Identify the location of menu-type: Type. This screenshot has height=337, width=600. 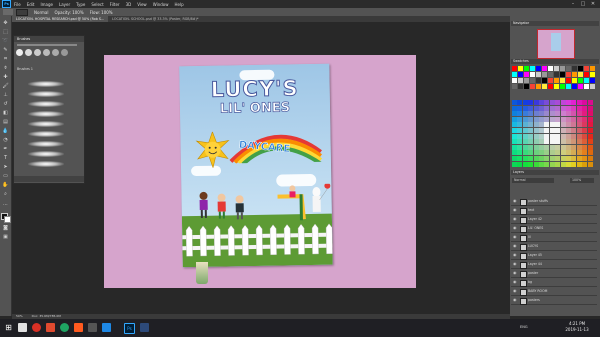
(80, 4).